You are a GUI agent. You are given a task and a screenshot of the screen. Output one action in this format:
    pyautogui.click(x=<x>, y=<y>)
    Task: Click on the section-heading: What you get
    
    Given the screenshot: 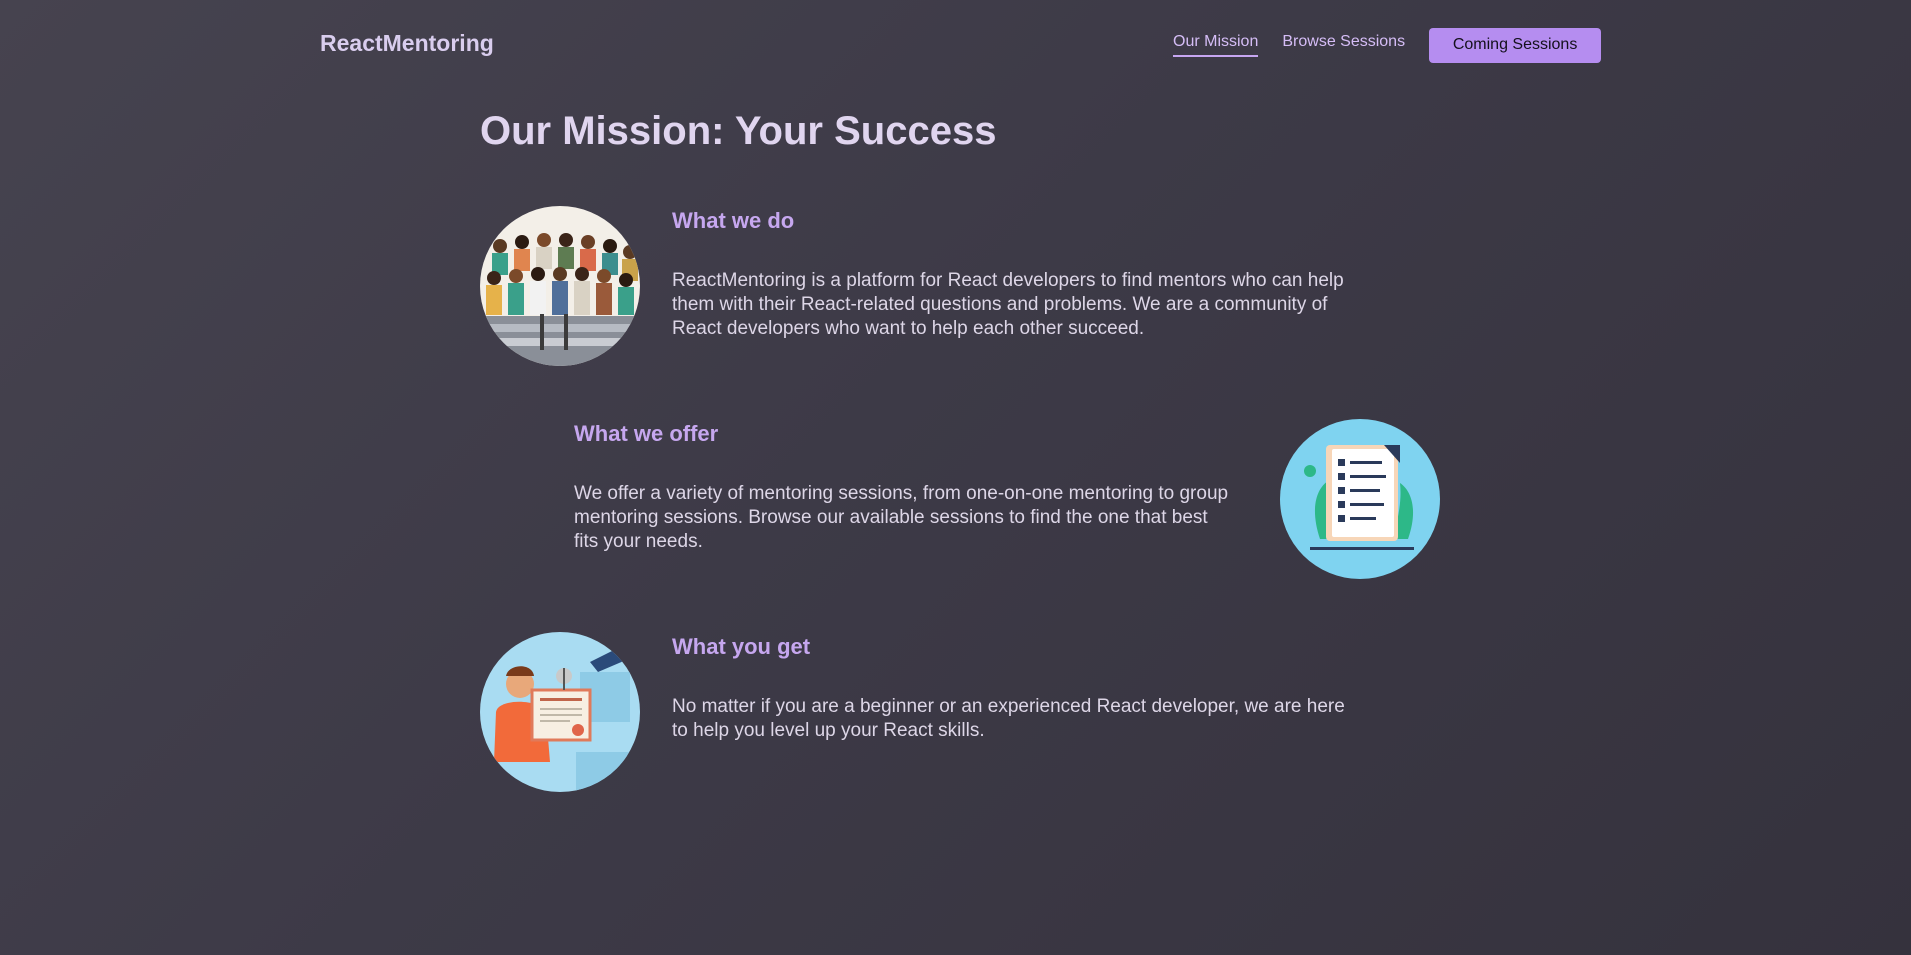 What is the action you would take?
    pyautogui.click(x=741, y=646)
    